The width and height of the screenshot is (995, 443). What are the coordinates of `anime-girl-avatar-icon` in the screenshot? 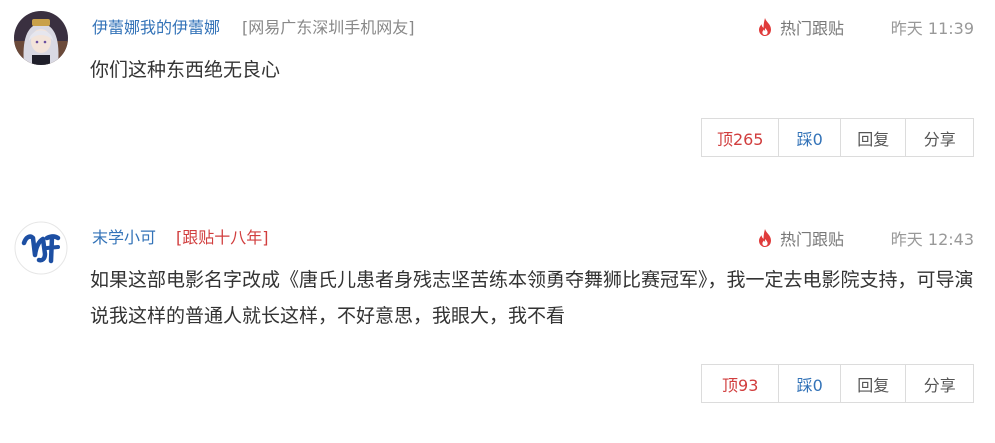 It's located at (41, 38).